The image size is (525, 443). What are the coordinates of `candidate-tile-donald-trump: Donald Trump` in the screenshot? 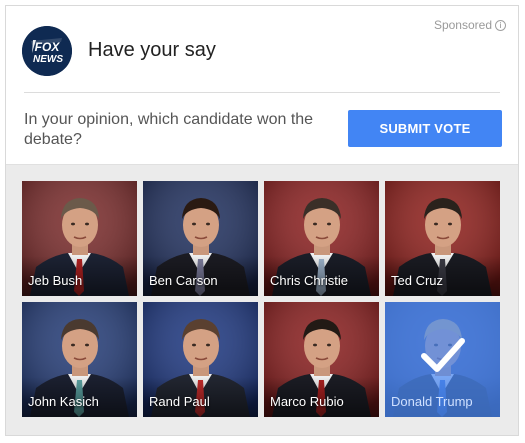 It's located at (442, 359).